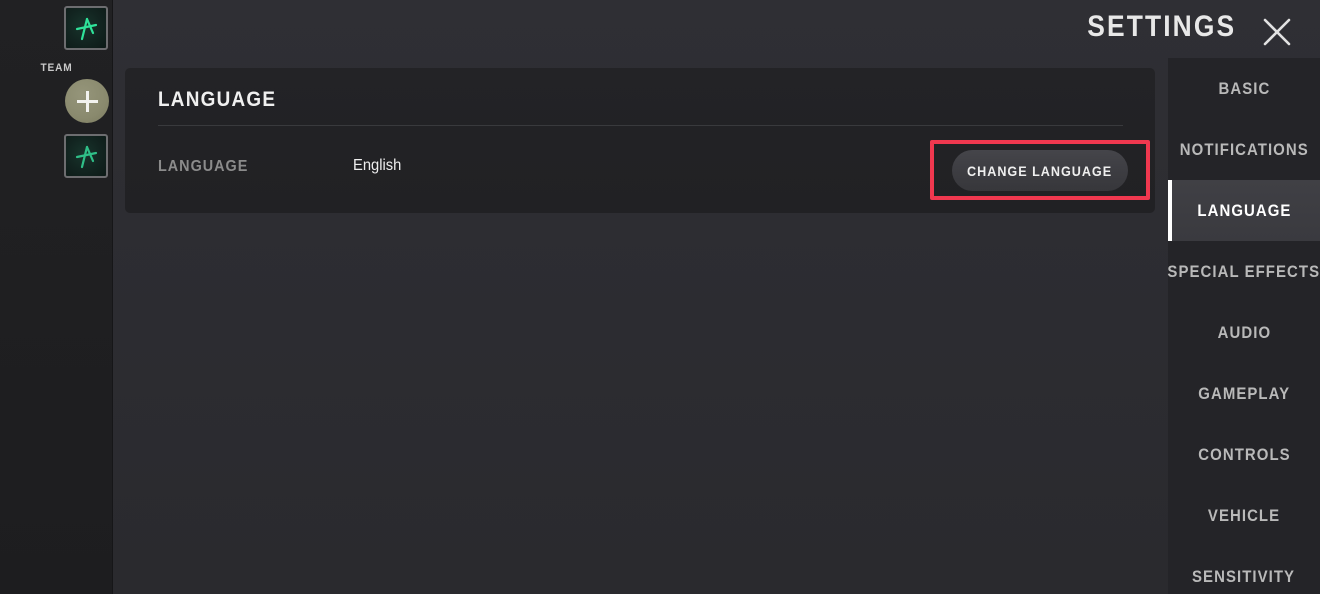 This screenshot has height=594, width=1320. Describe the element at coordinates (716, 29) in the screenshot. I see `title-bar: SETTINGS` at that location.